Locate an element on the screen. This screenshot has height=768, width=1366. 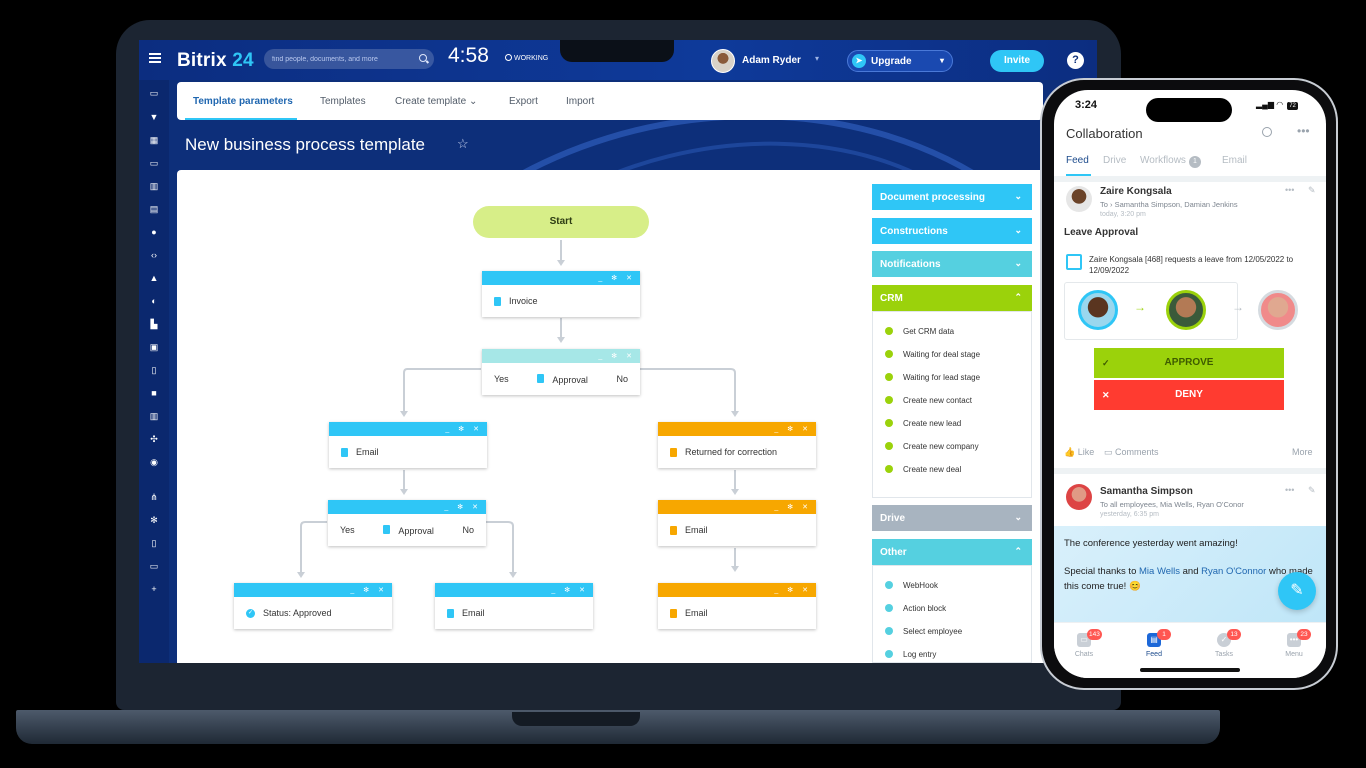
mobile-icon: ▯ is located at coordinates (154, 543).